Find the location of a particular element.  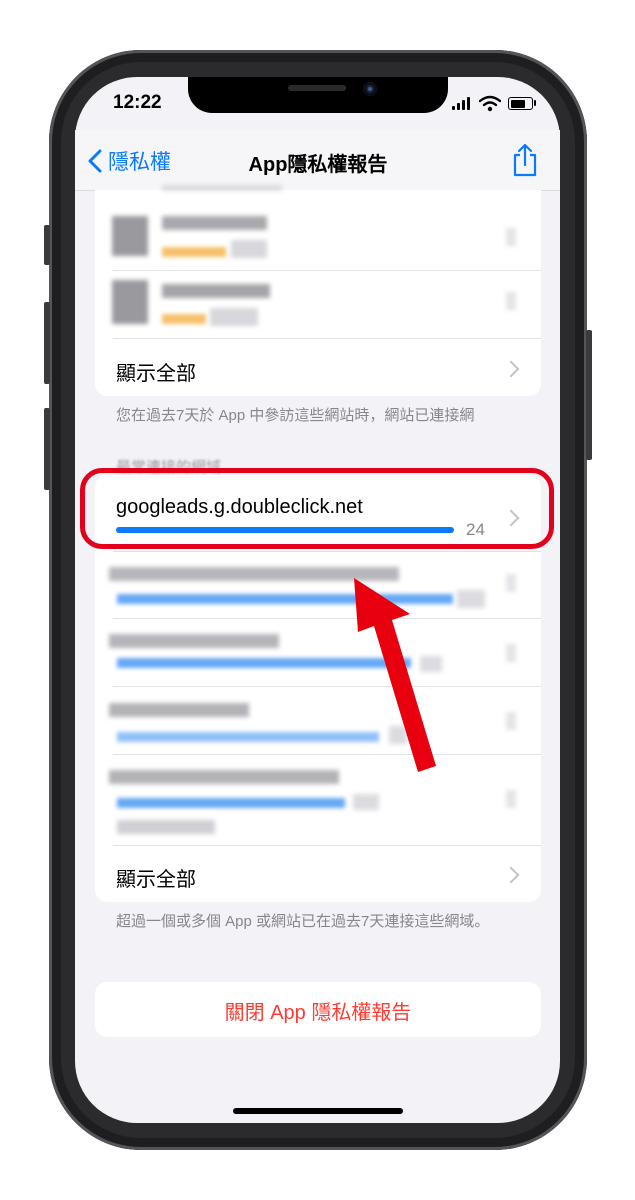

battery-nub is located at coordinates (535, 103).